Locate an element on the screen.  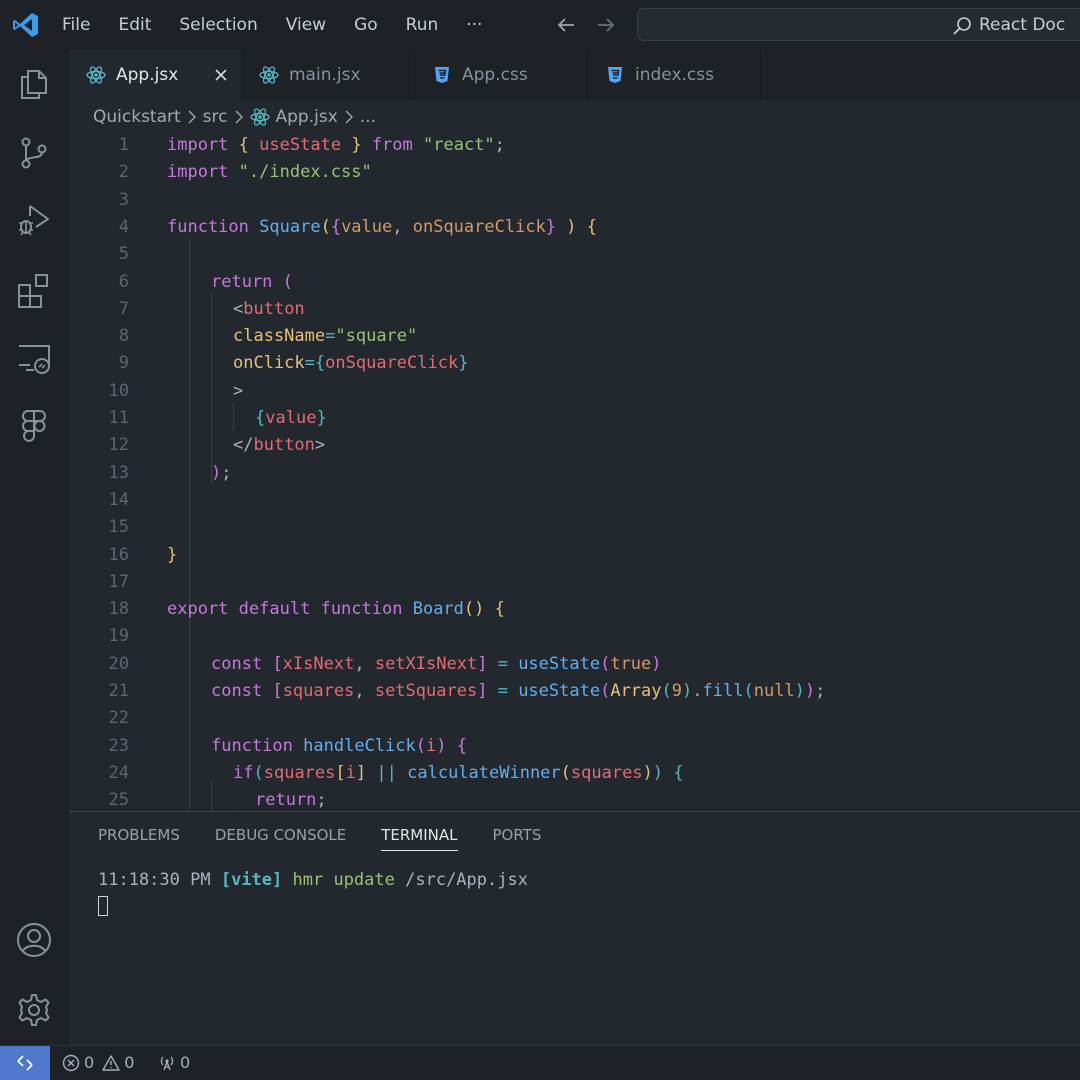
code-line: 11 {value} is located at coordinates (574, 418).